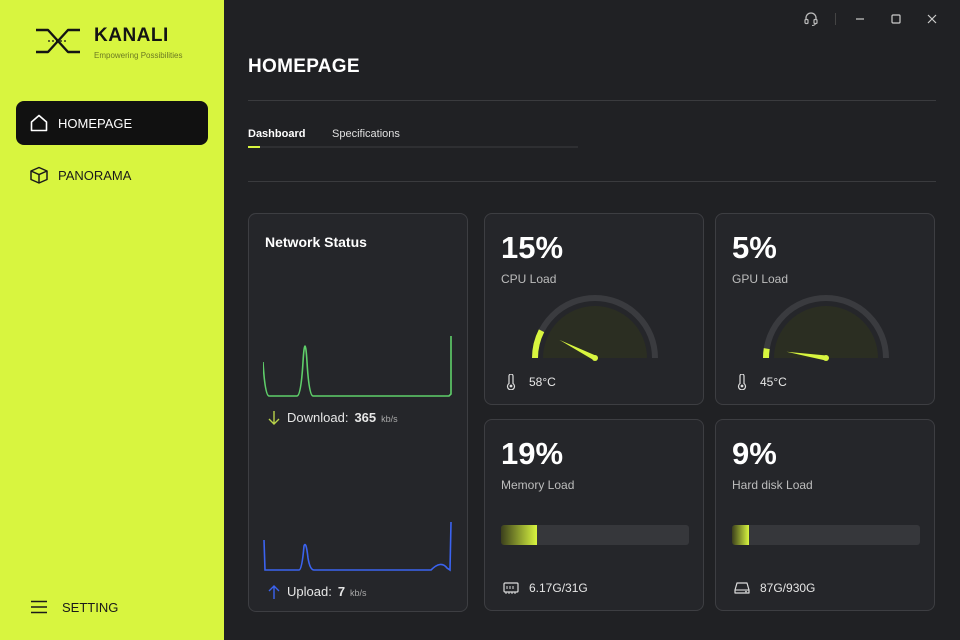  What do you see at coordinates (276, 134) in the screenshot?
I see `tab-dashboard: Dashboard` at bounding box center [276, 134].